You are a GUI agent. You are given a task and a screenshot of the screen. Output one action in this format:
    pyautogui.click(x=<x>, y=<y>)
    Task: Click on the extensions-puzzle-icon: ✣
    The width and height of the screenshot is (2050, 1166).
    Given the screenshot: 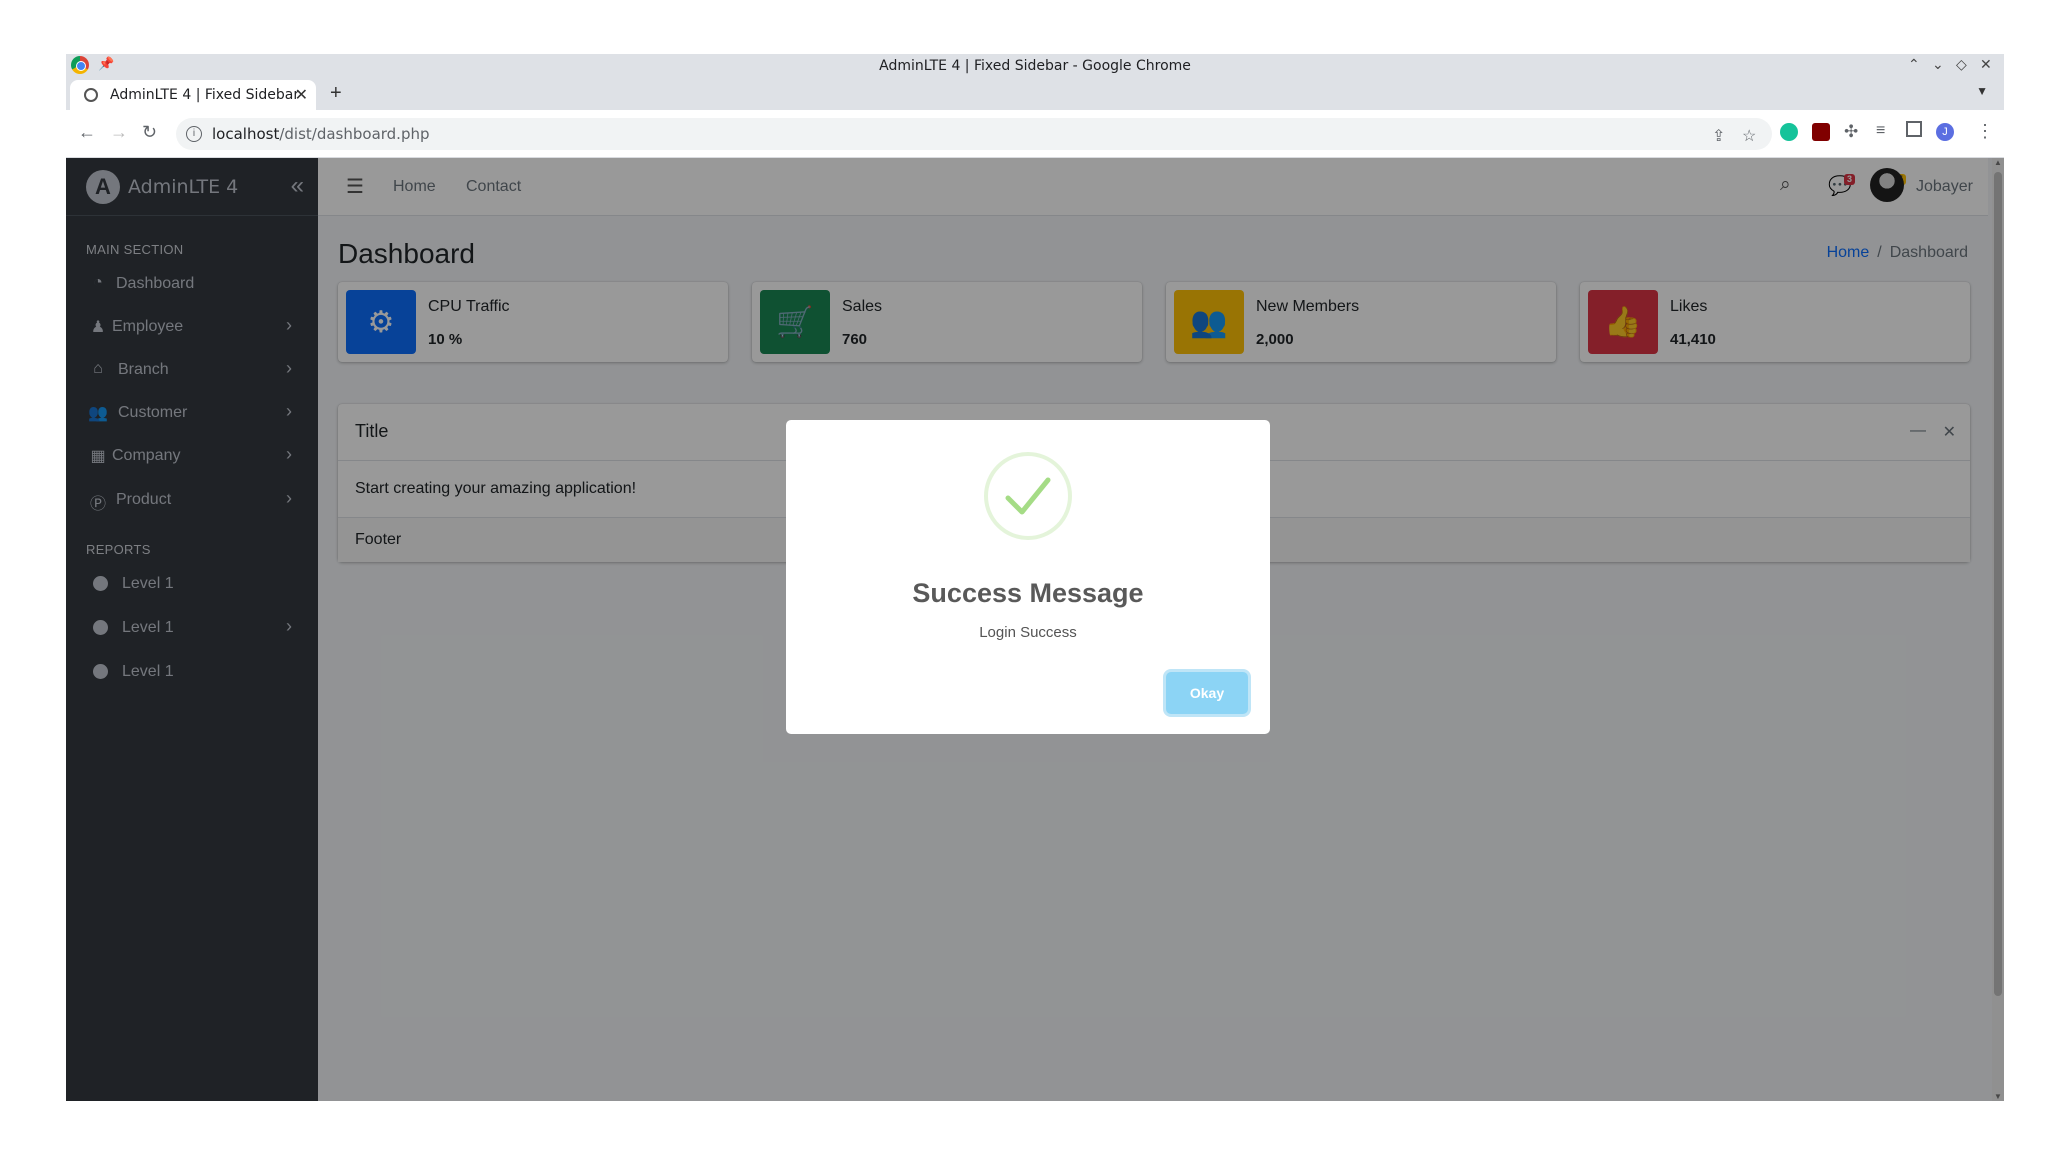 What is the action you would take?
    pyautogui.click(x=1851, y=132)
    